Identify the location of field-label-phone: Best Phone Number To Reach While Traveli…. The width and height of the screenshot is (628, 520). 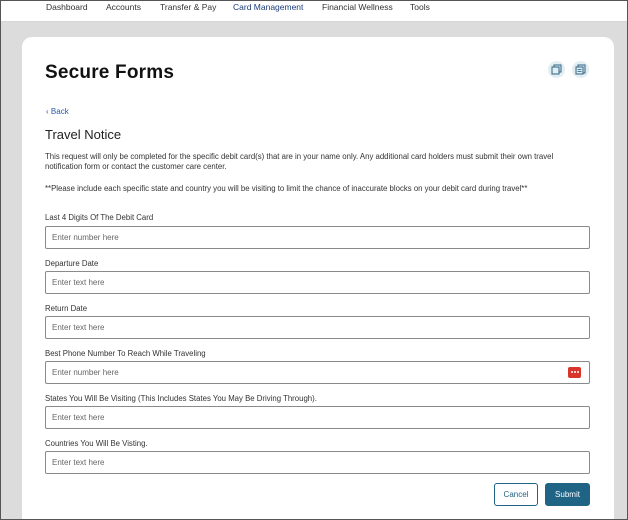
(125, 353).